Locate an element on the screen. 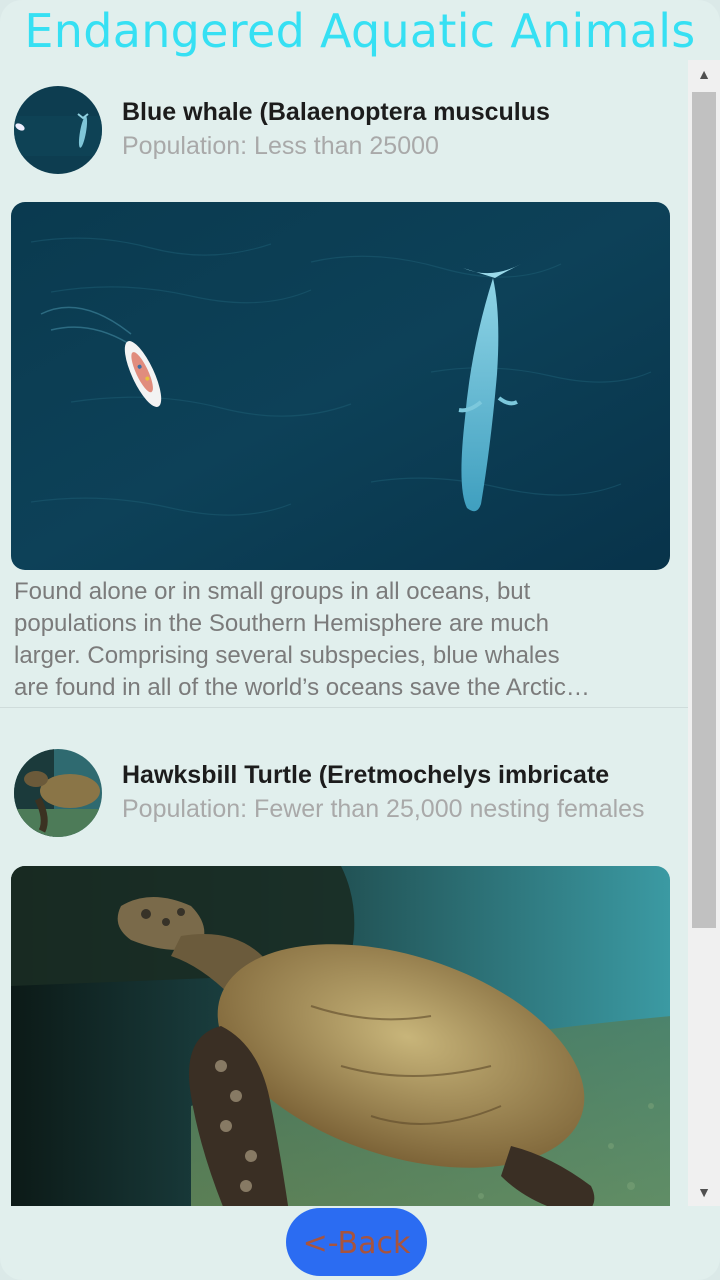  page-title: Endangered Aquatic Animals is located at coordinates (360, 31).